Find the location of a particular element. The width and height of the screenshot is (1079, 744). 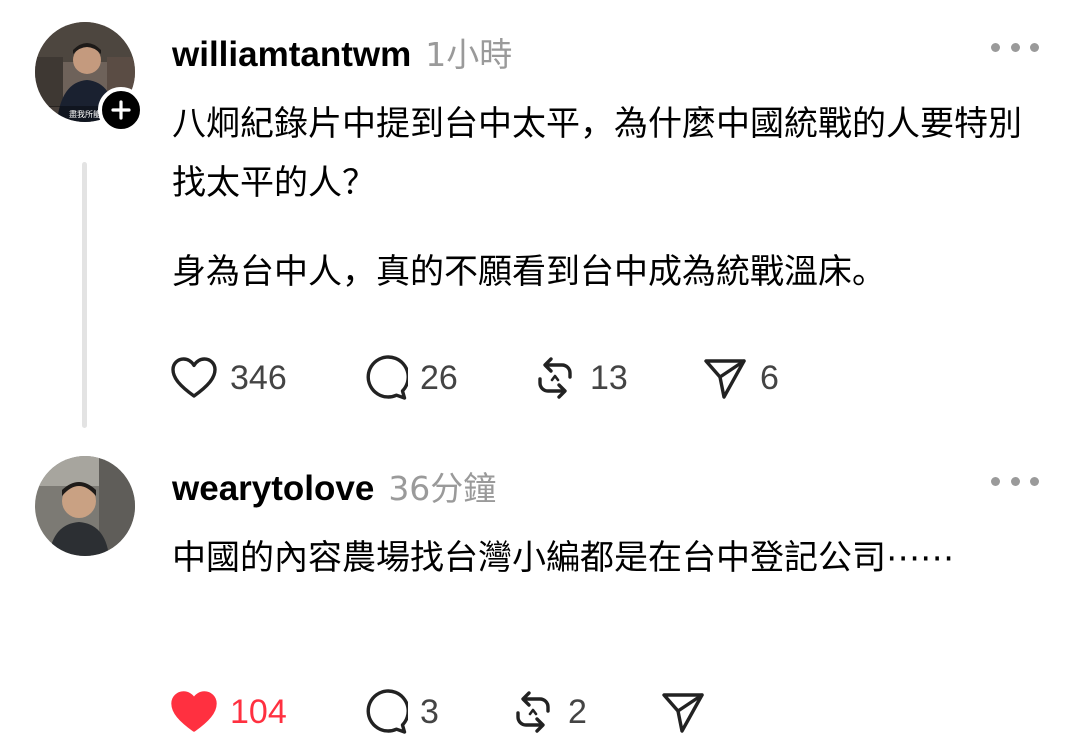

post-header: wearytolove 36分鐘 is located at coordinates (334, 486).